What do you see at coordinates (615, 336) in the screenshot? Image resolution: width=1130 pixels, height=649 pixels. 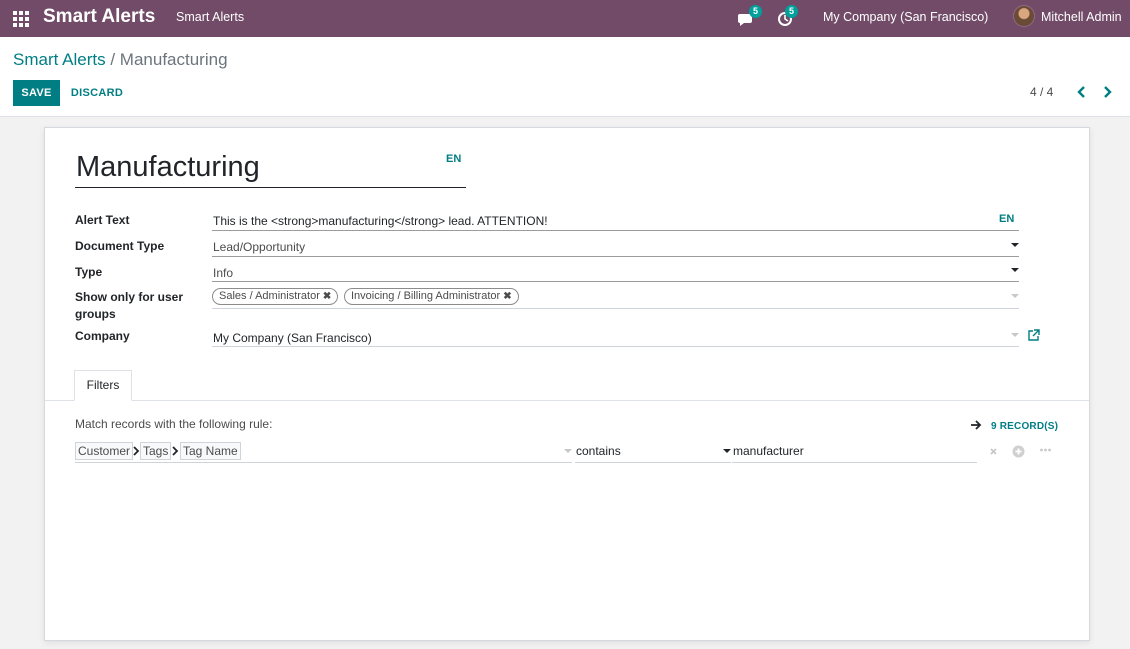 I see `company-many2one-input: My Company (San Francisco)` at bounding box center [615, 336].